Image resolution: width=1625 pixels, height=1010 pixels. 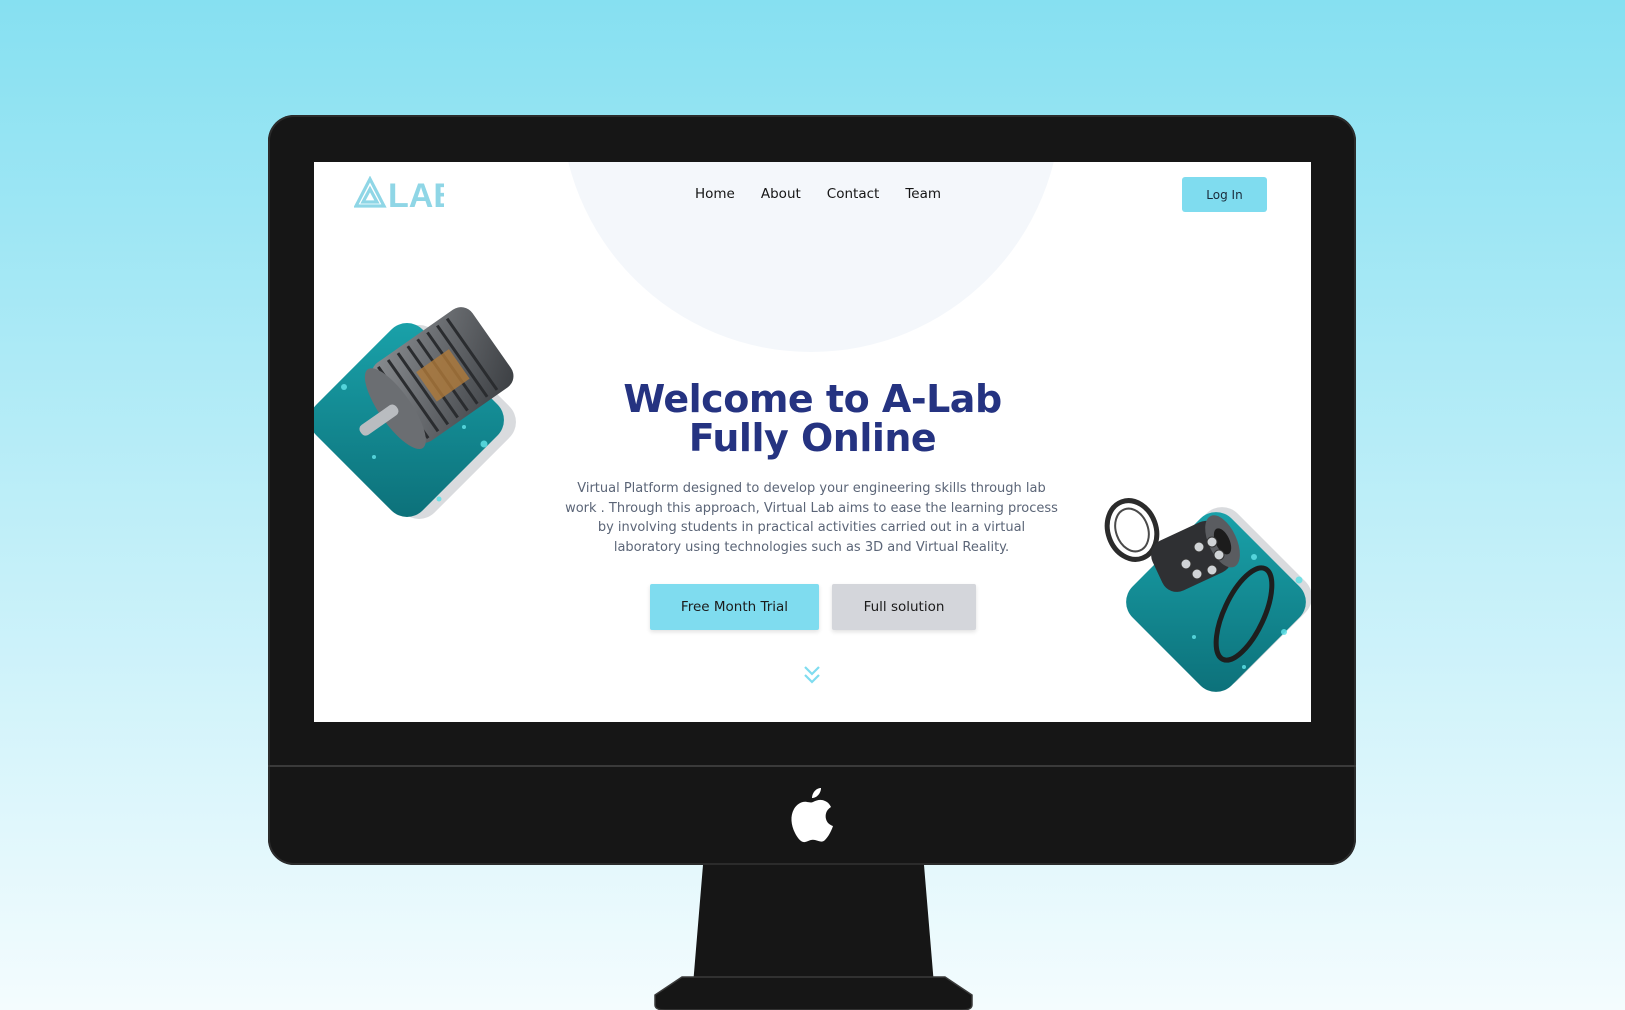 What do you see at coordinates (812, 675) in the screenshot?
I see `double-chevron-down-icon` at bounding box center [812, 675].